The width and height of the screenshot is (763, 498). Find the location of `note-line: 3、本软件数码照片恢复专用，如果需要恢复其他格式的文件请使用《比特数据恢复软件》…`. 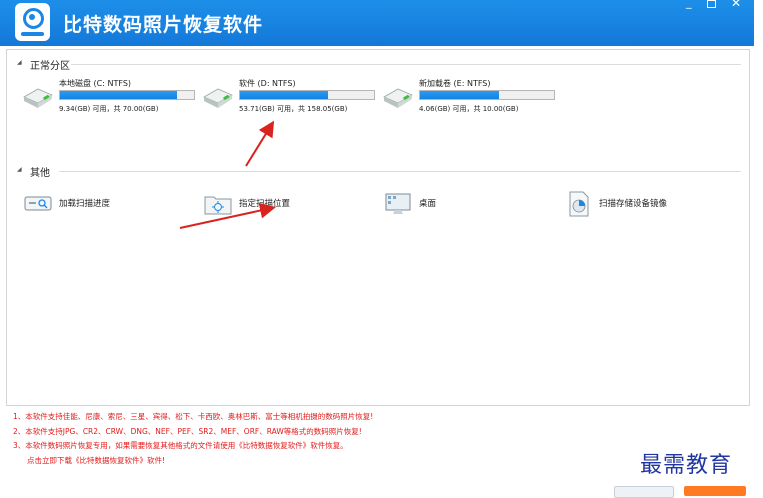

note-line: 3、本软件数码照片恢复专用，如果需要恢复其他格式的文件请使用《比特数据恢复软件》… is located at coordinates (180, 445).